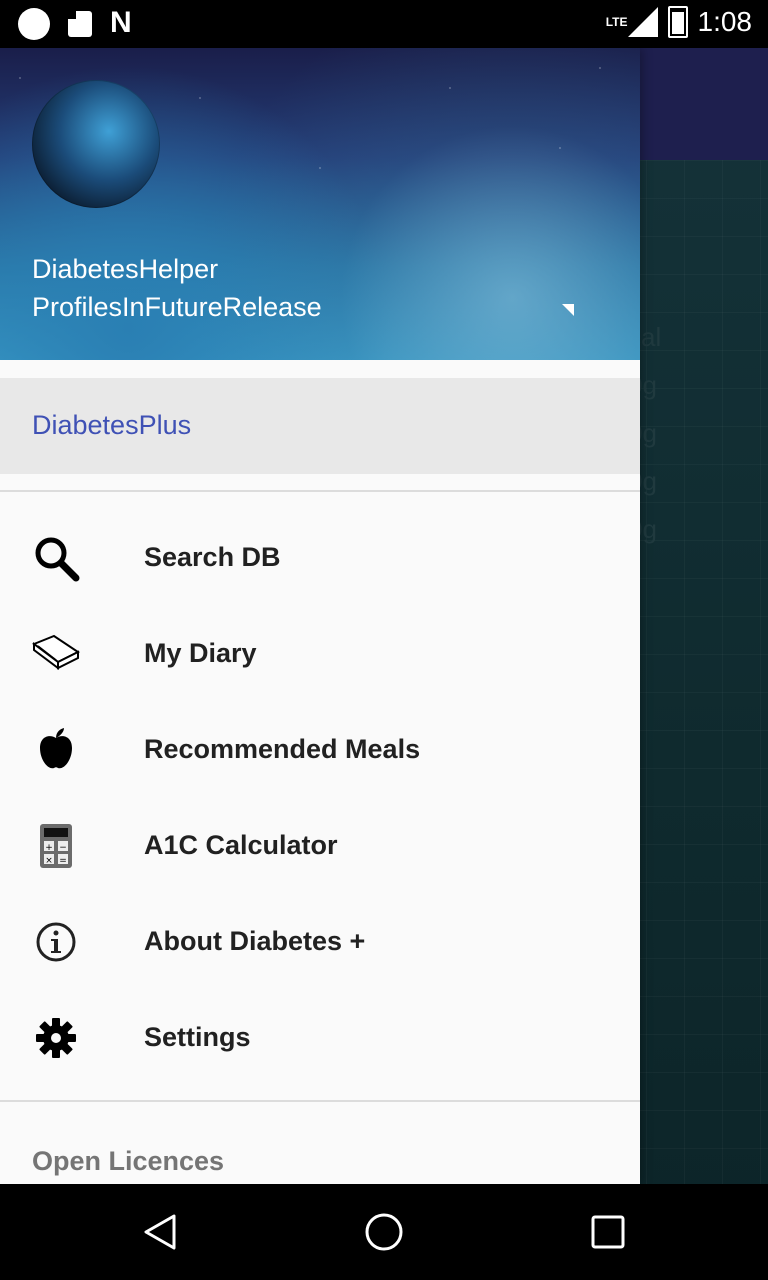 The width and height of the screenshot is (768, 1280). Describe the element at coordinates (282, 749) in the screenshot. I see `menu-item-label: Recommended Meals` at that location.